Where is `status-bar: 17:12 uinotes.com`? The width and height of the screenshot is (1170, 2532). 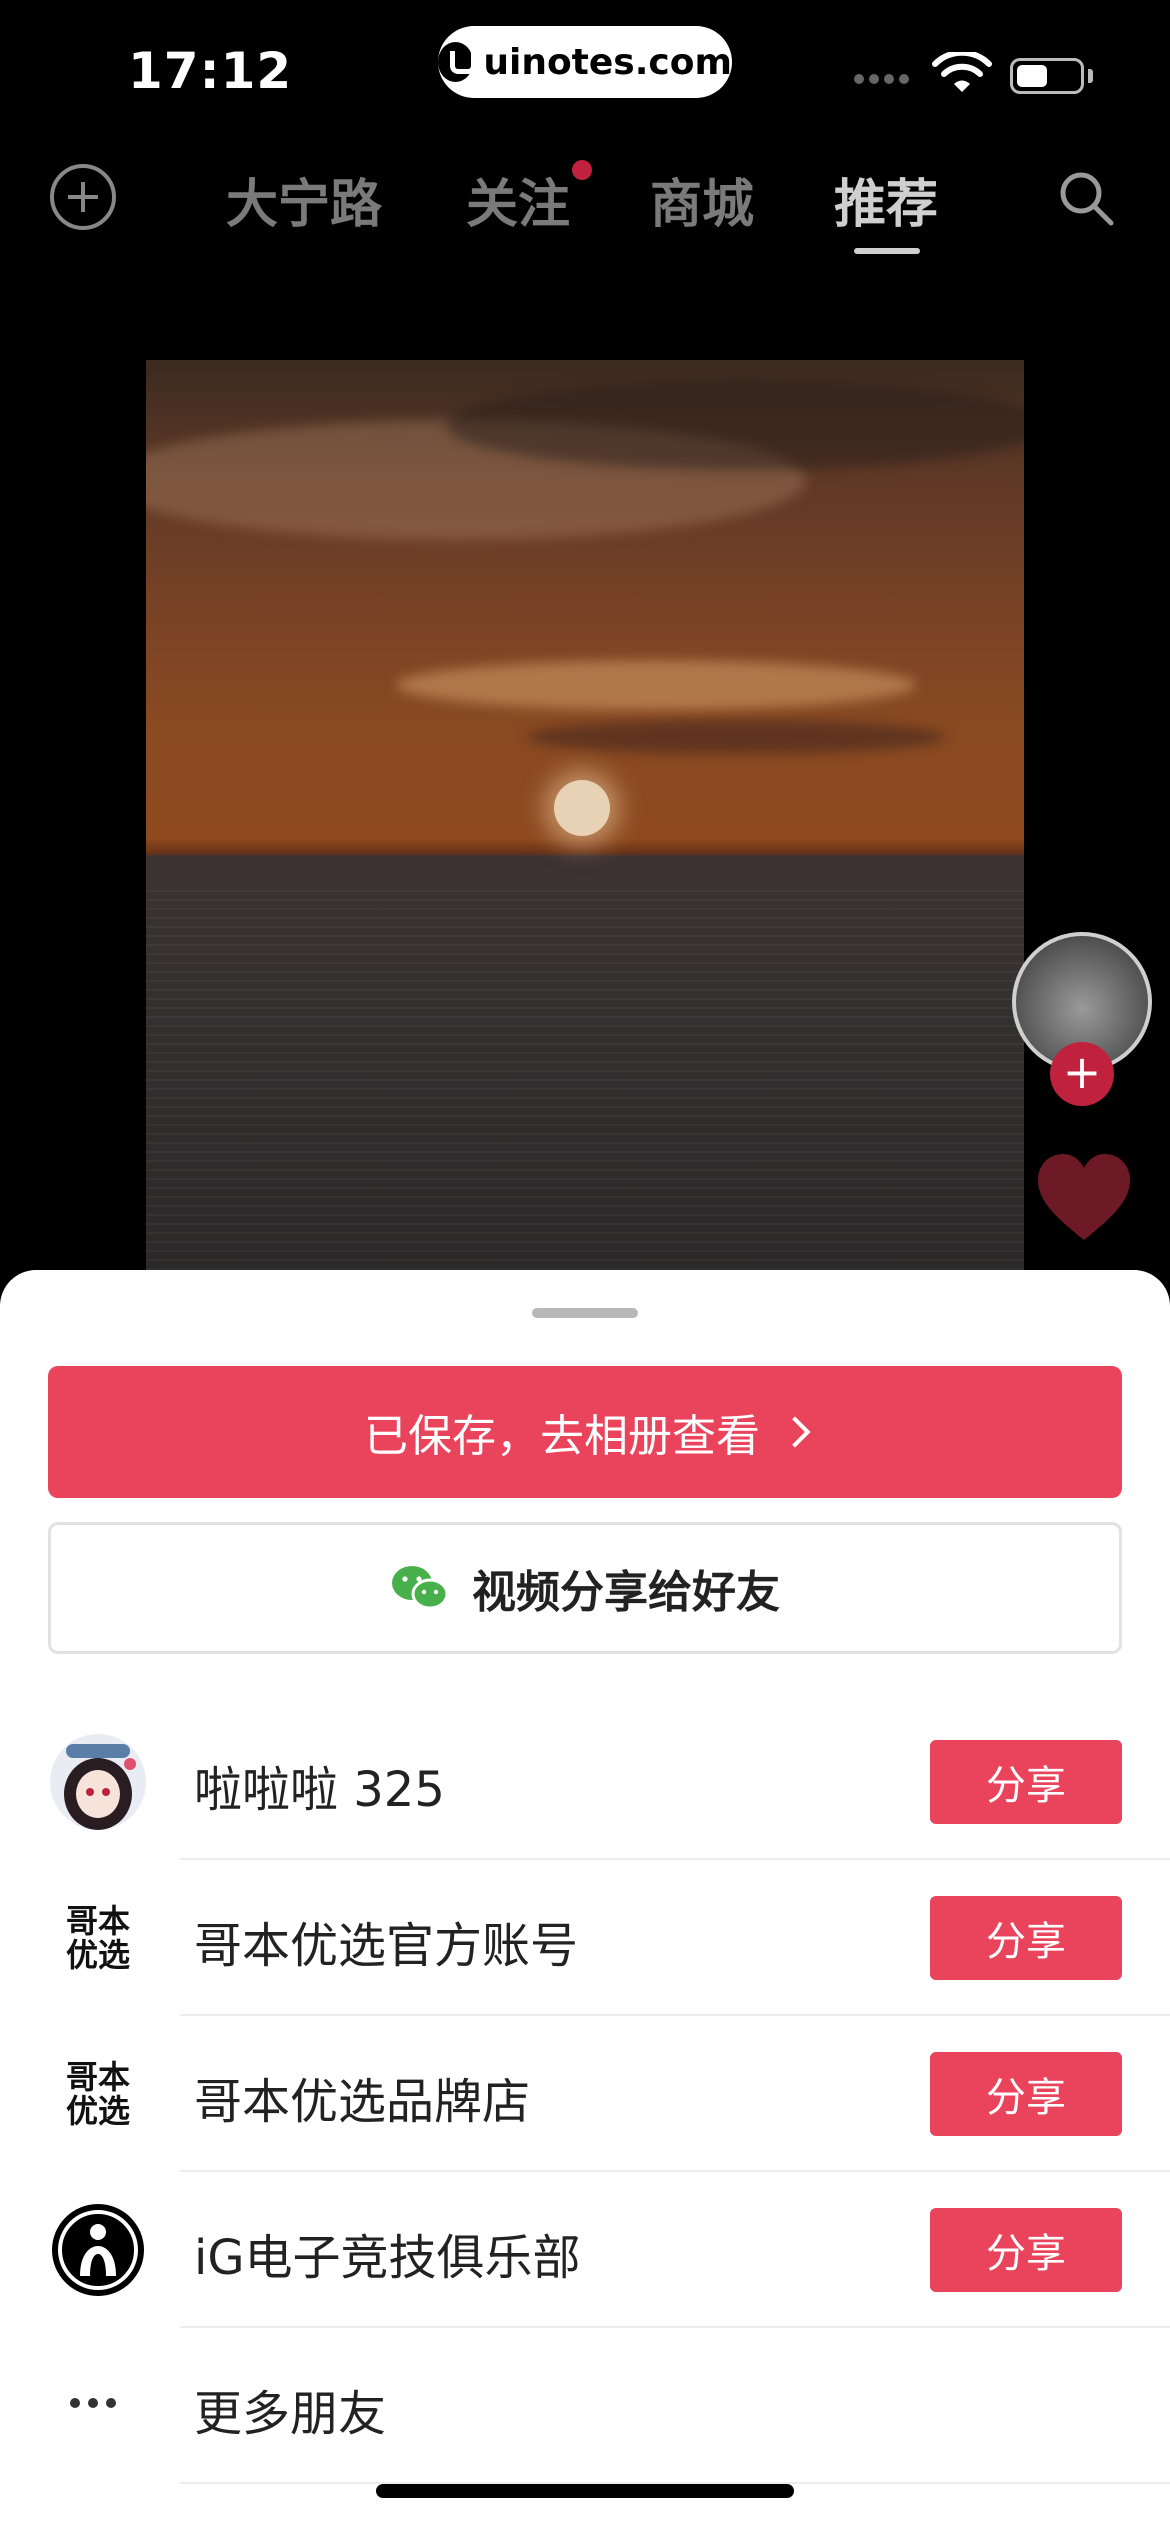 status-bar: 17:12 uinotes.com is located at coordinates (585, 70).